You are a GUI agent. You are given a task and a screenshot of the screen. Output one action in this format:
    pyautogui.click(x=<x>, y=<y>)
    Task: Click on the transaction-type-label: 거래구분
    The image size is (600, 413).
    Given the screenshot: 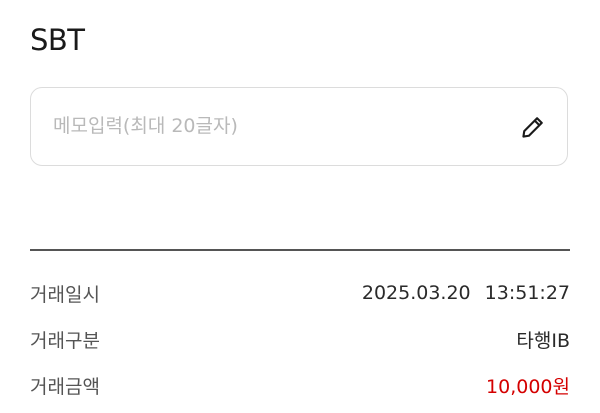 What is the action you would take?
    pyautogui.click(x=65, y=340)
    